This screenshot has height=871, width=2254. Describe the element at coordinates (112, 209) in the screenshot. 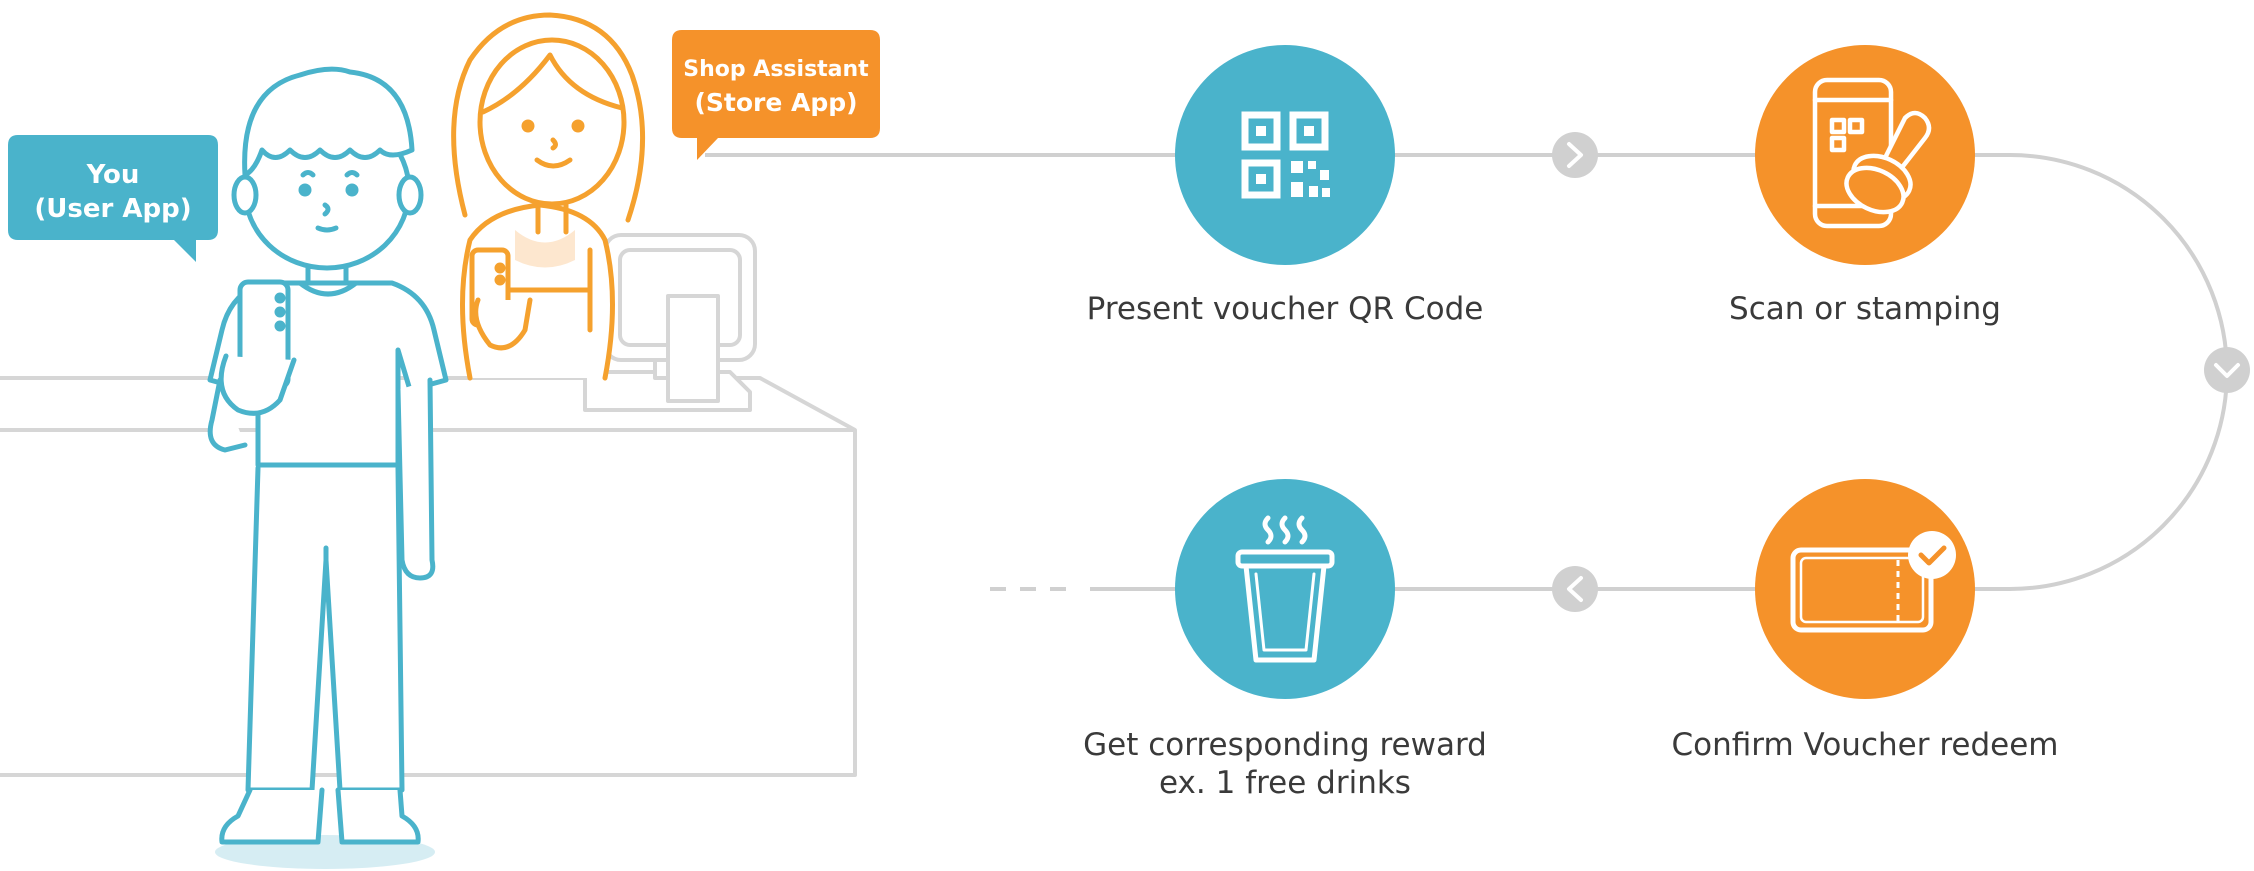

I see `user-role-subtitle: (User App)` at that location.